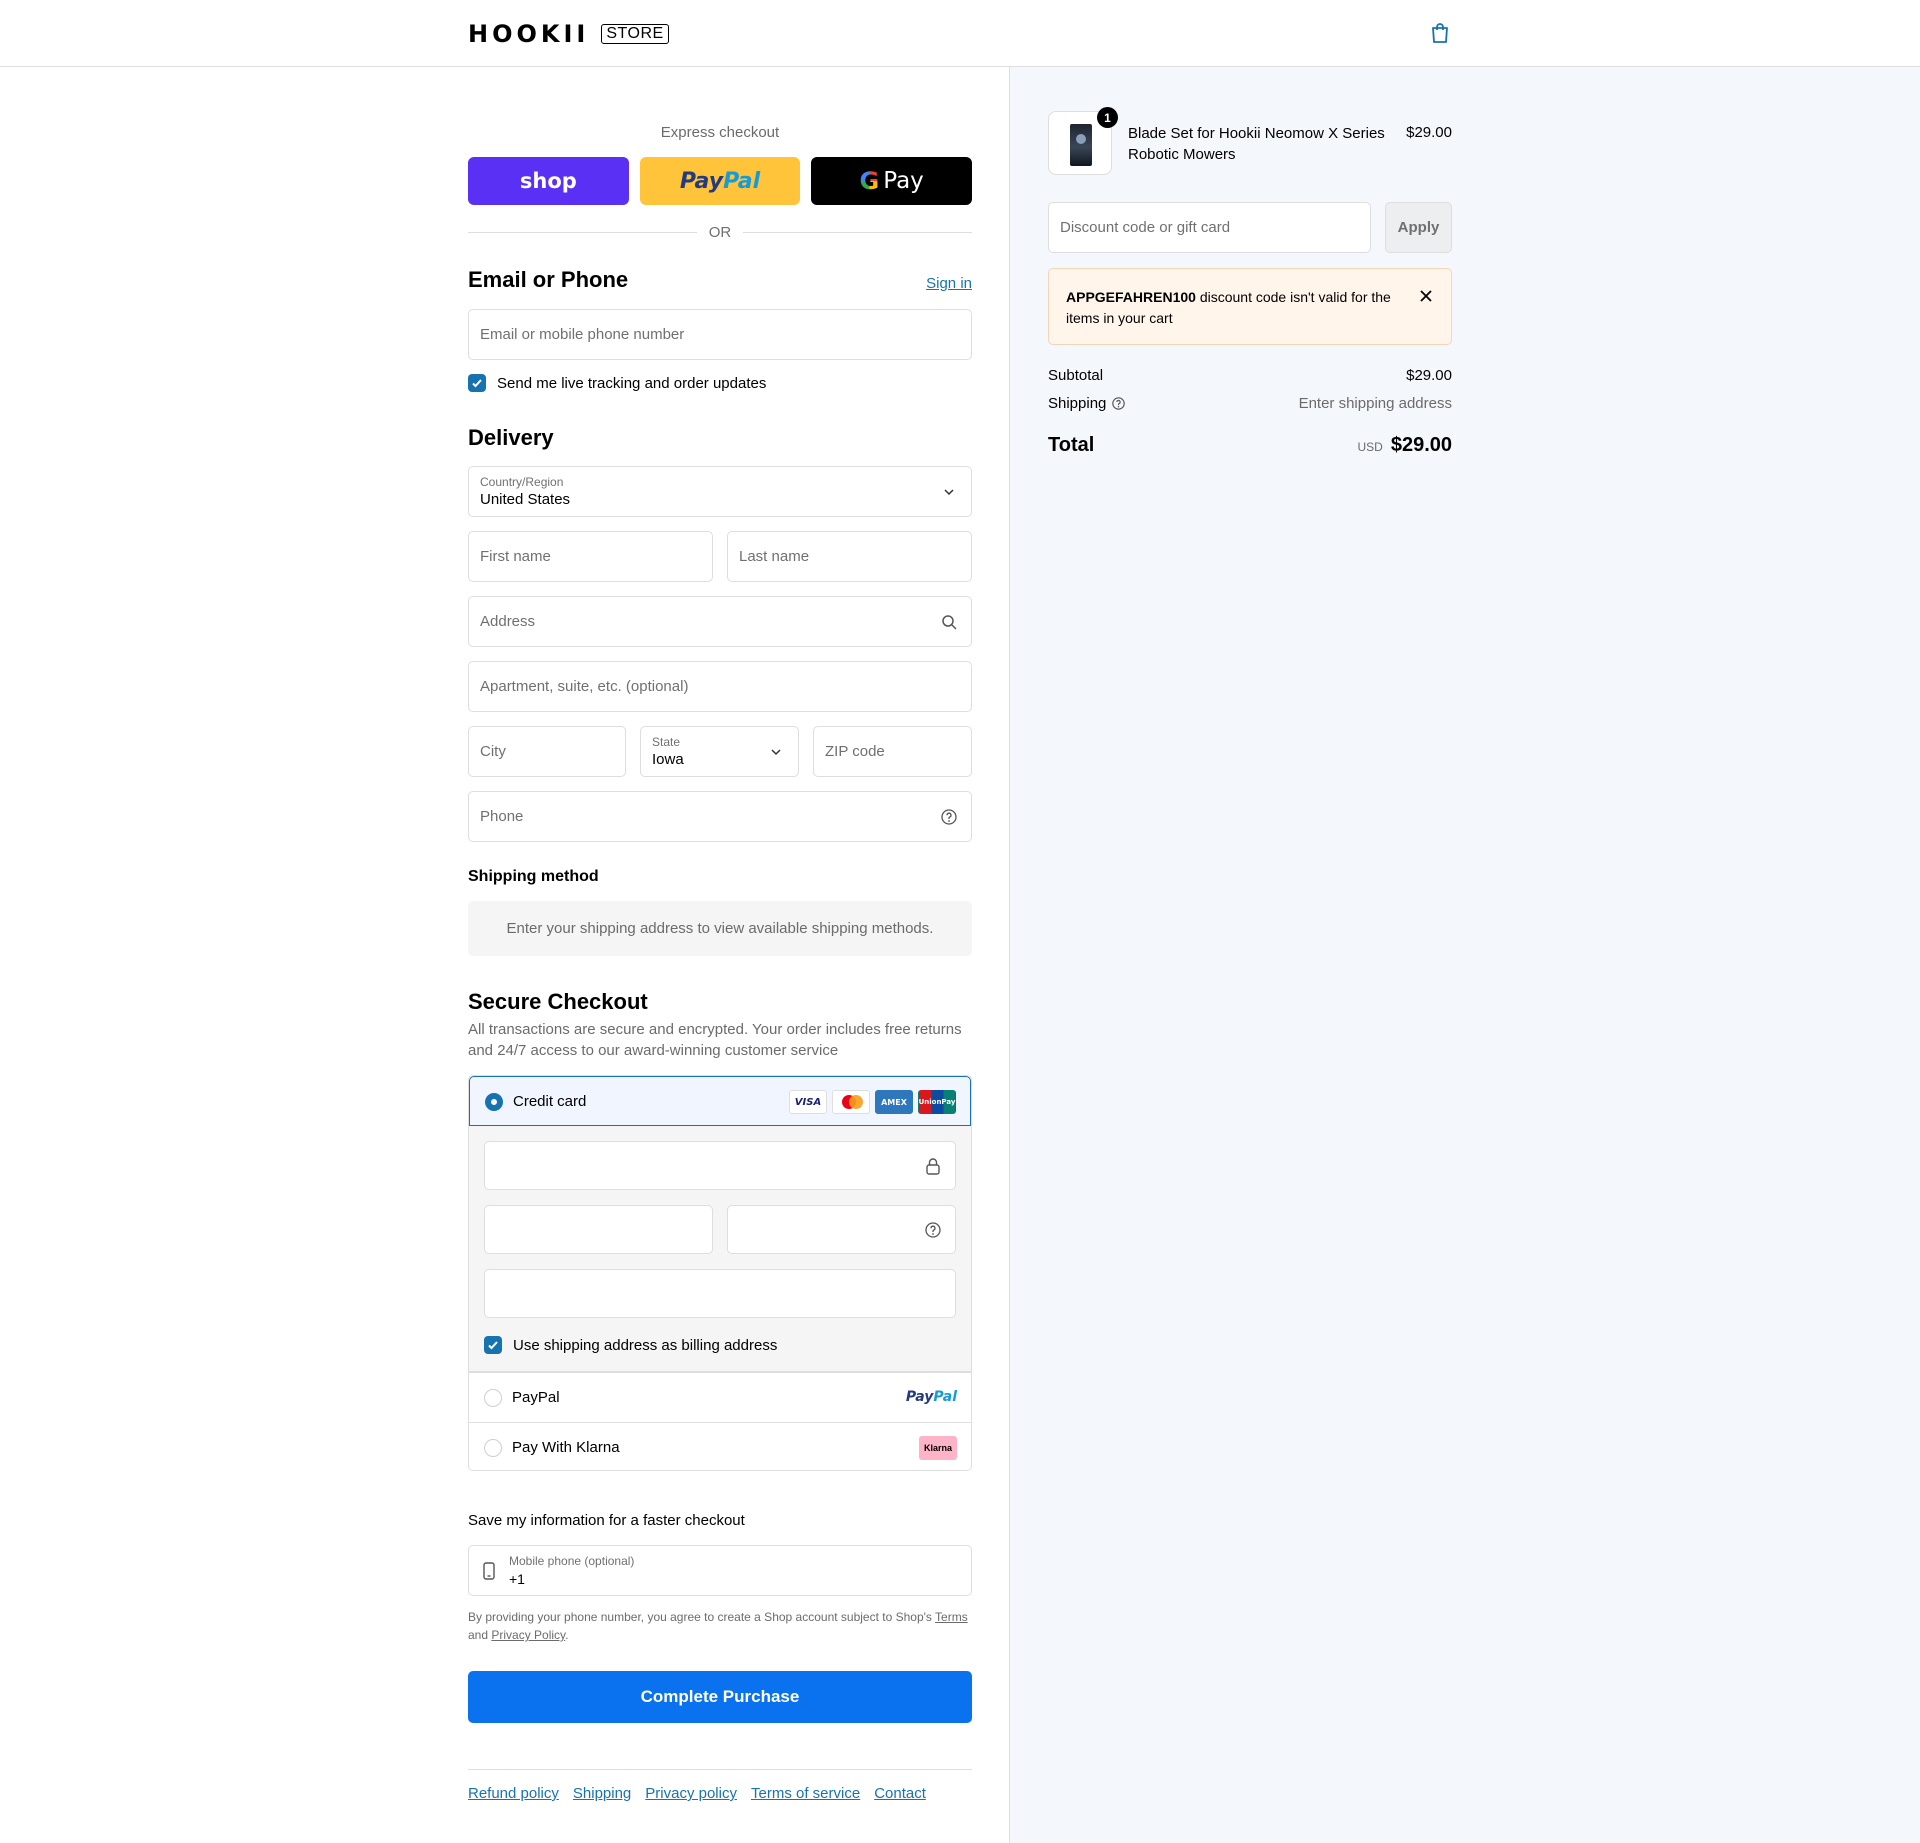  I want to click on google-pay-label: Pay, so click(903, 181).